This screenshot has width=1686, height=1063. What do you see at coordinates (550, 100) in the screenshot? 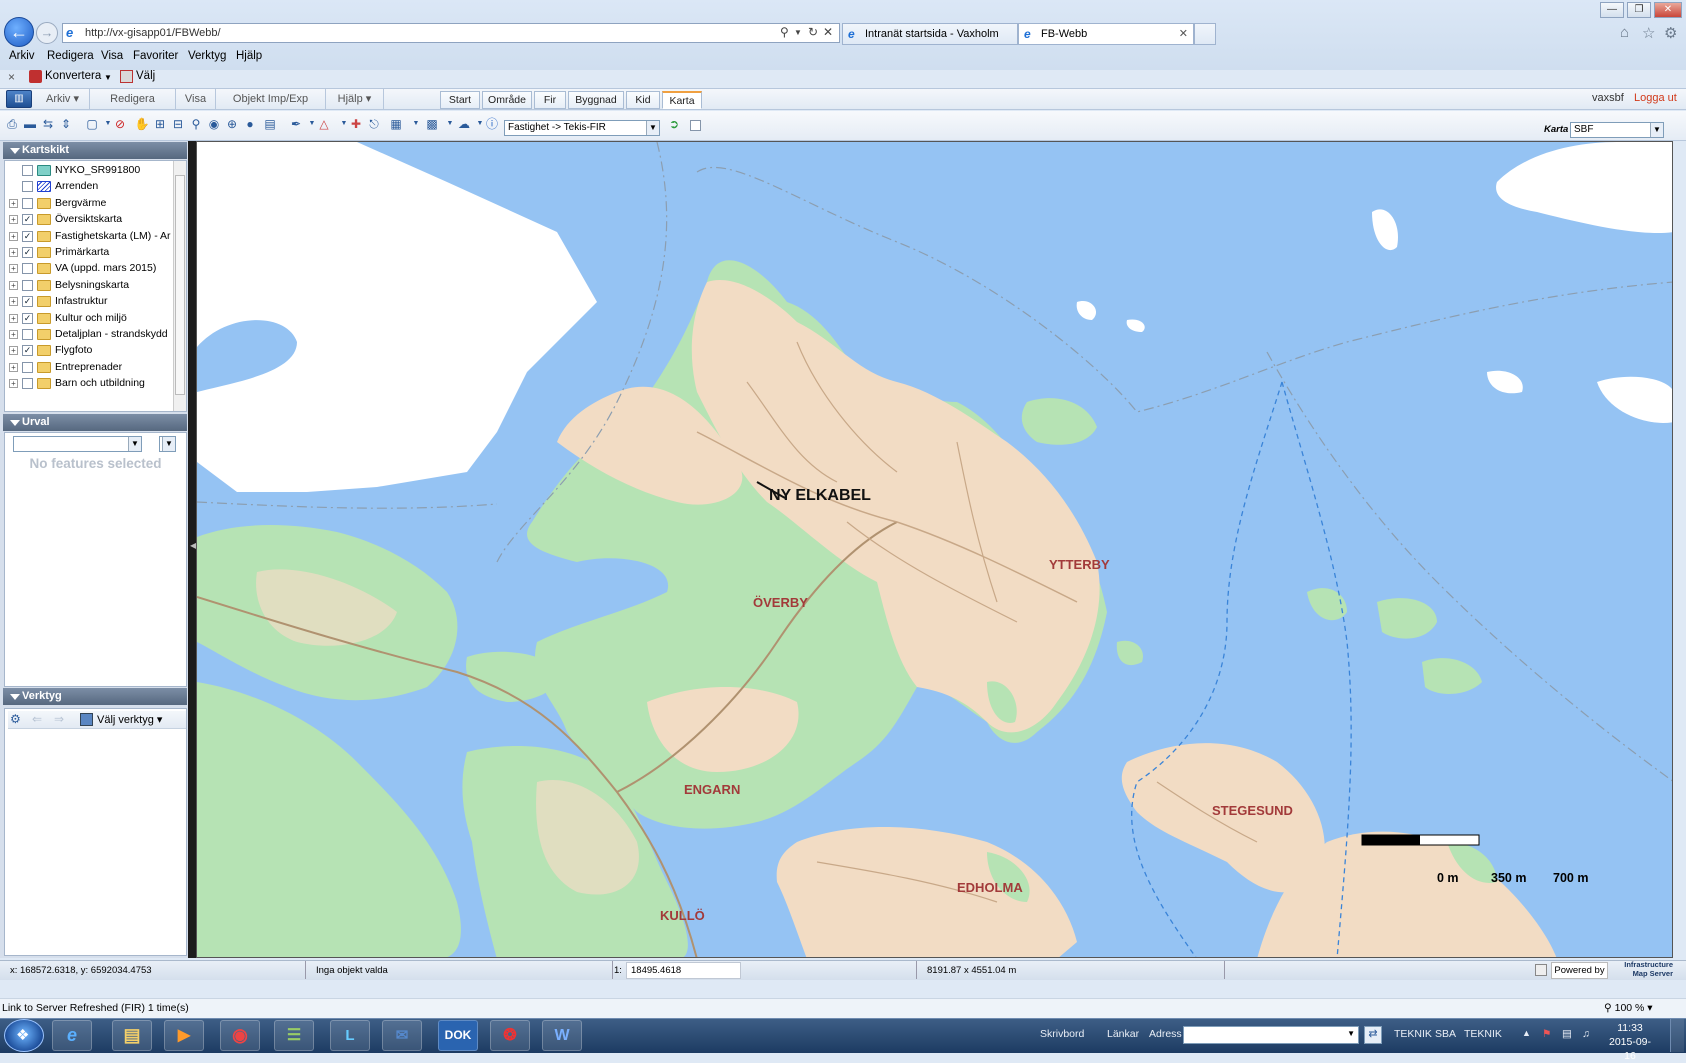
I see `tab-fir: Fir` at bounding box center [550, 100].